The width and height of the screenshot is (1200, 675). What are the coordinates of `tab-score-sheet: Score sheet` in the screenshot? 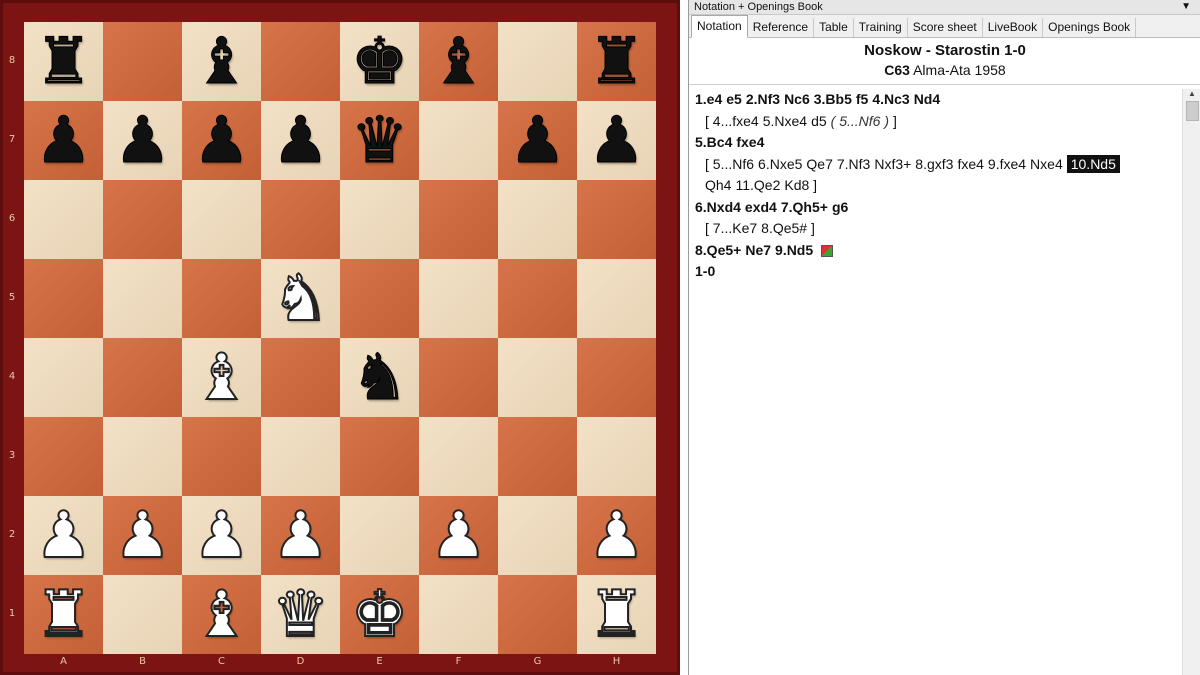 It's located at (945, 27).